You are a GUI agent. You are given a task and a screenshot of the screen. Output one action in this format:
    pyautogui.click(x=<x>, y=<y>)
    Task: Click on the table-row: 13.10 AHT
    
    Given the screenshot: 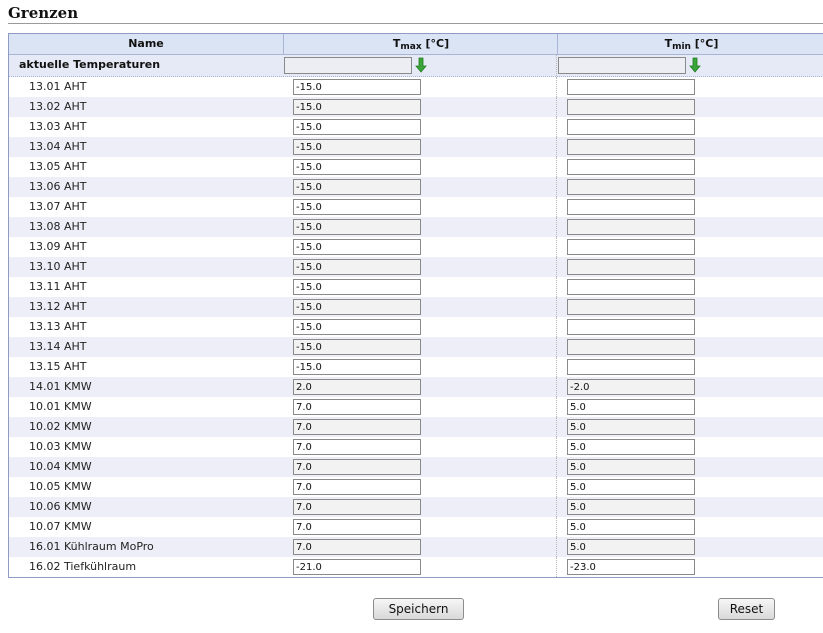 What is the action you would take?
    pyautogui.click(x=416, y=267)
    